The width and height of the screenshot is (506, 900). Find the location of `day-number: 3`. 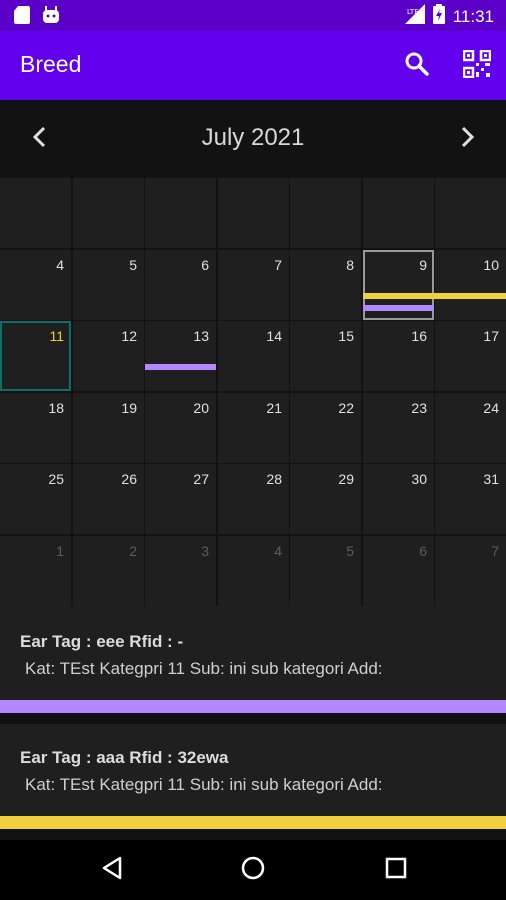

day-number: 3 is located at coordinates (205, 551).